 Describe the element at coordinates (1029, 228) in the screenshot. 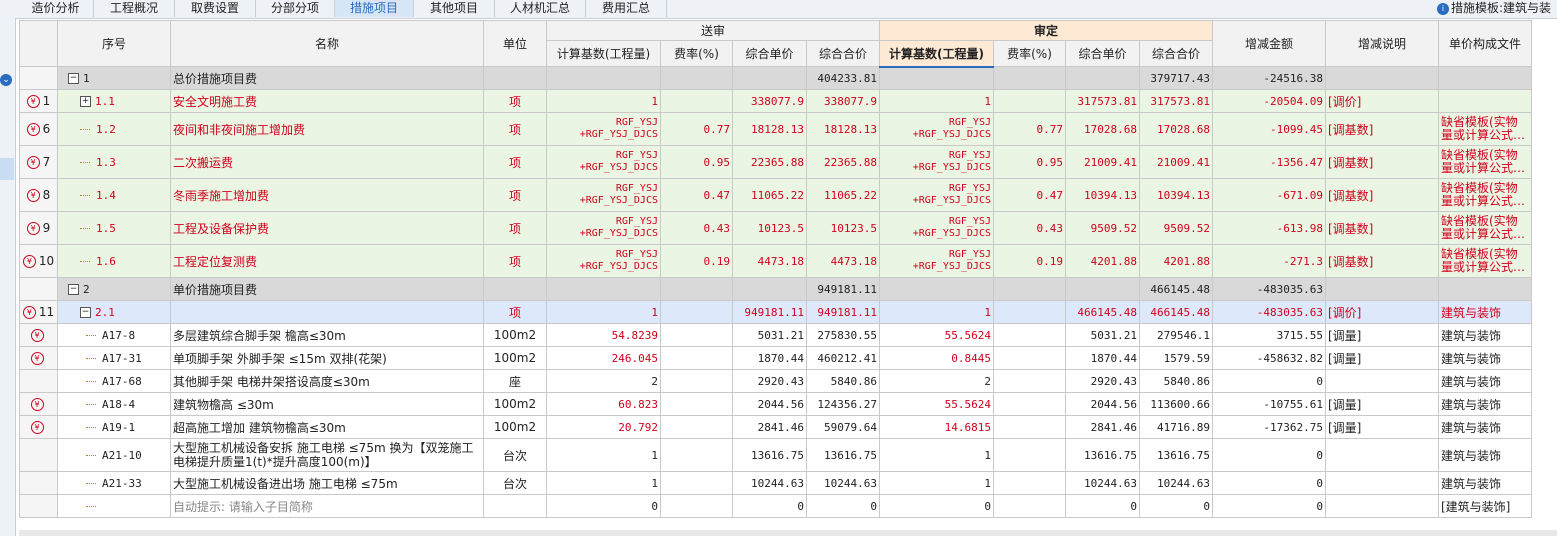

I see `d-rate-cell: 0.43` at that location.